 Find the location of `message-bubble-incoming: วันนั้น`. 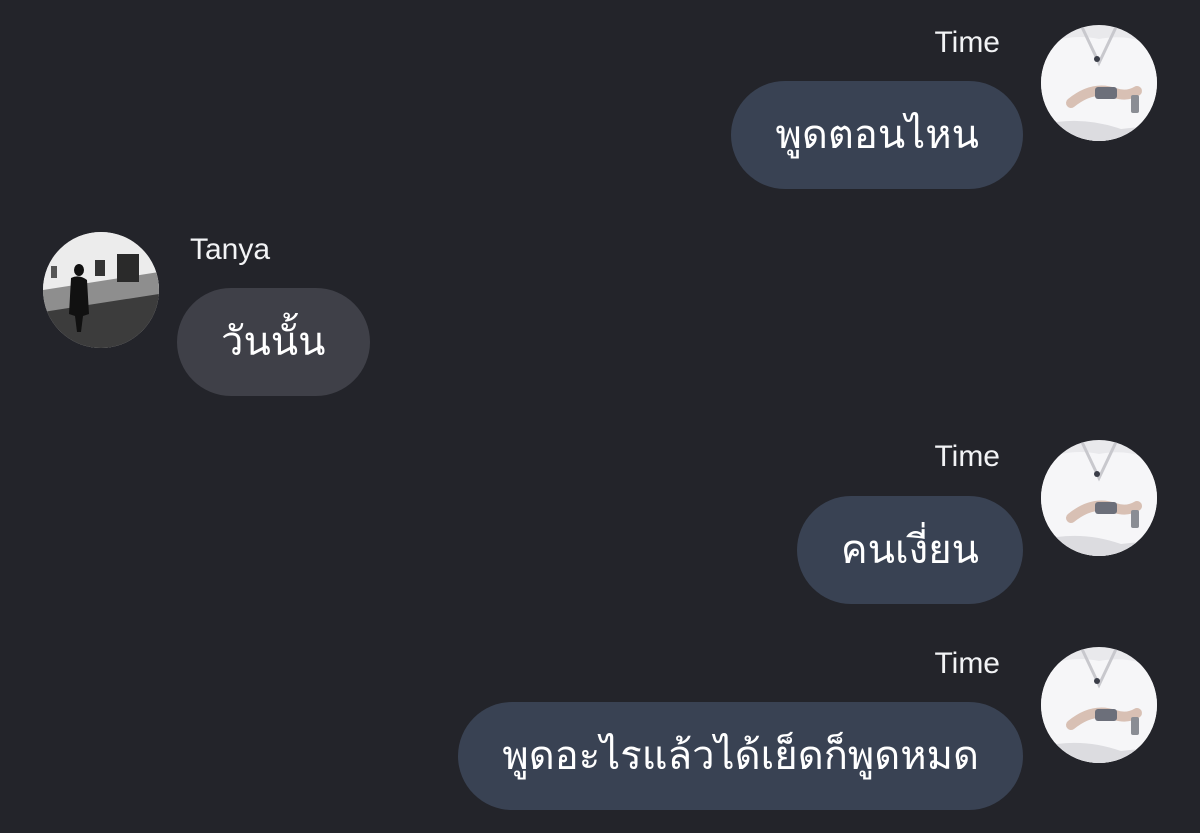

message-bubble-incoming: วันนั้น is located at coordinates (273, 342).